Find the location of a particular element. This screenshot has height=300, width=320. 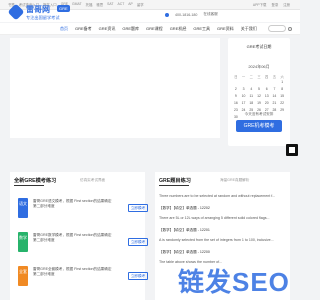

nav-item-home: 首页 is located at coordinates (64, 29).